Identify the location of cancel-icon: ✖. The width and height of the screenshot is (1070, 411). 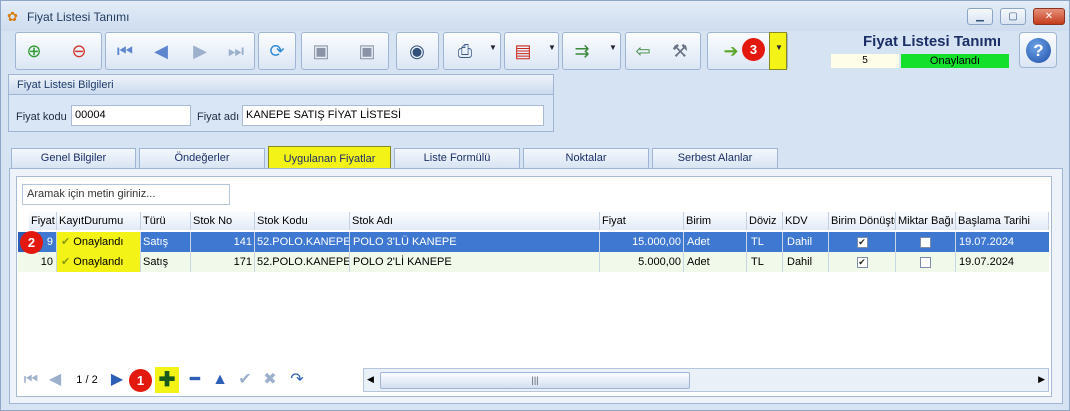
(270, 380).